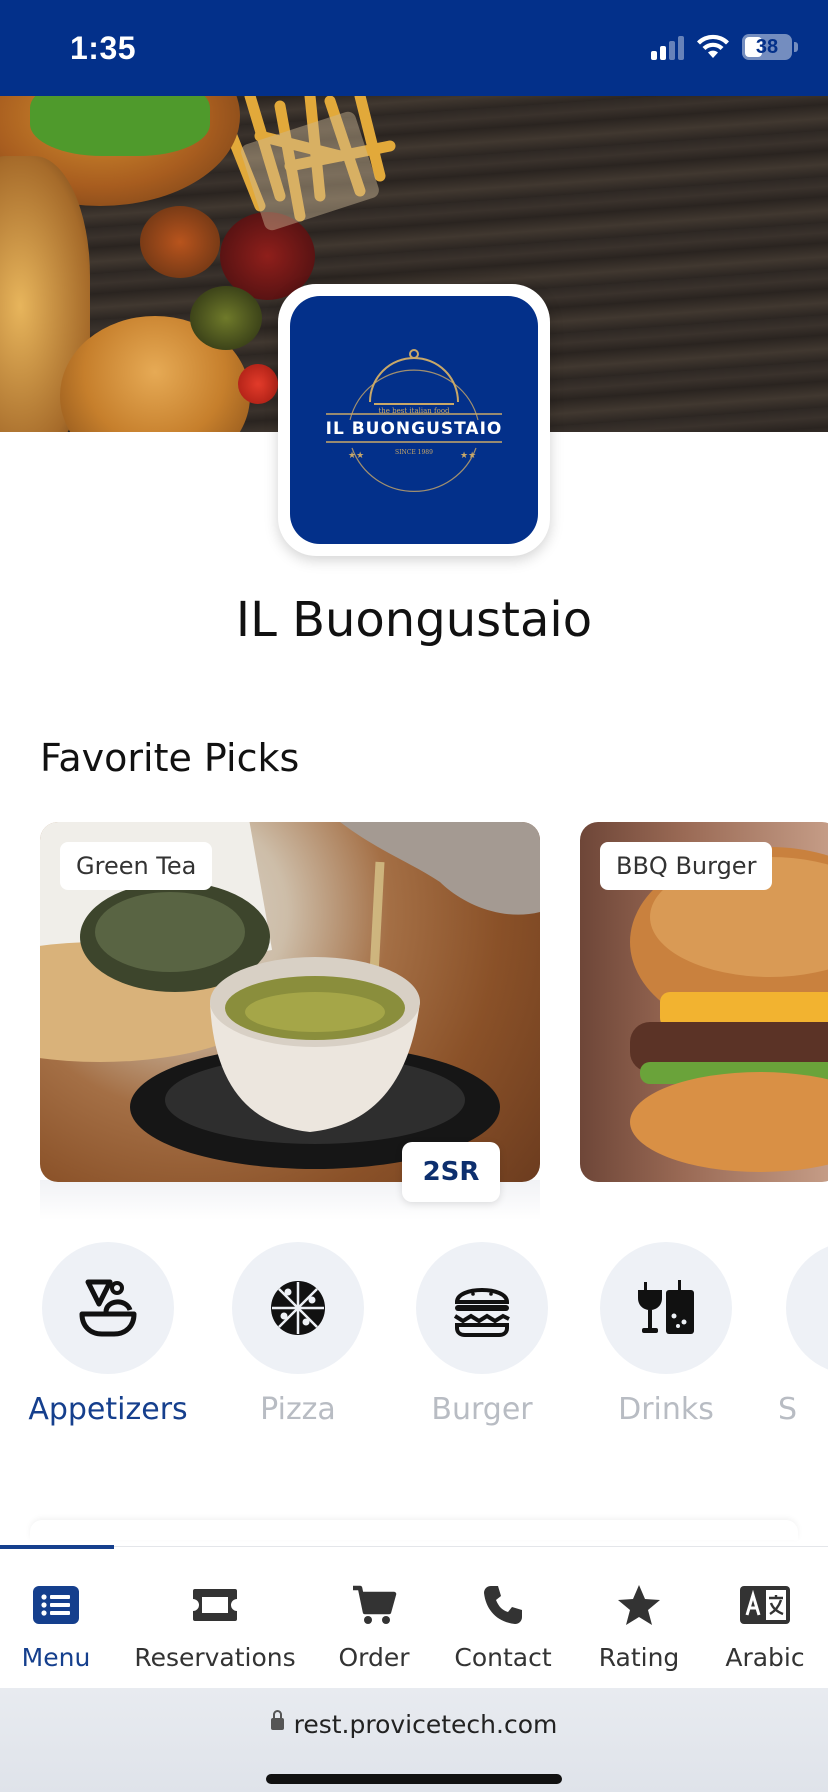  What do you see at coordinates (686, 866) in the screenshot?
I see `pick-label: BBQ Burger` at bounding box center [686, 866].